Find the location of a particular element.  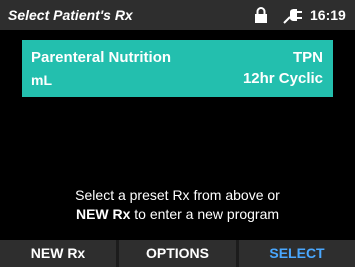

status-bar: Select Patient's Rx 16:19 is located at coordinates (177, 15).